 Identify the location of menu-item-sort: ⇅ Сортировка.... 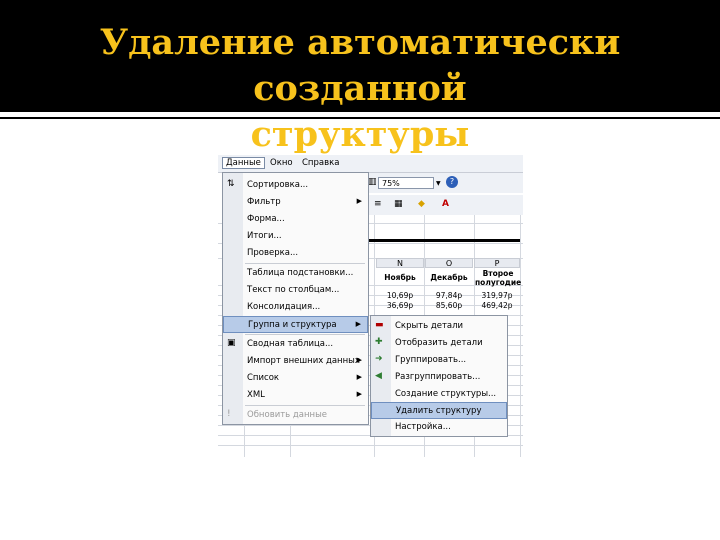
(295, 185).